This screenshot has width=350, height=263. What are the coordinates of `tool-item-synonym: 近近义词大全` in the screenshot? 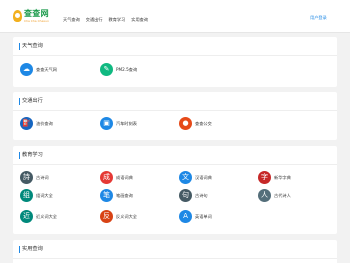 It's located at (55, 217).